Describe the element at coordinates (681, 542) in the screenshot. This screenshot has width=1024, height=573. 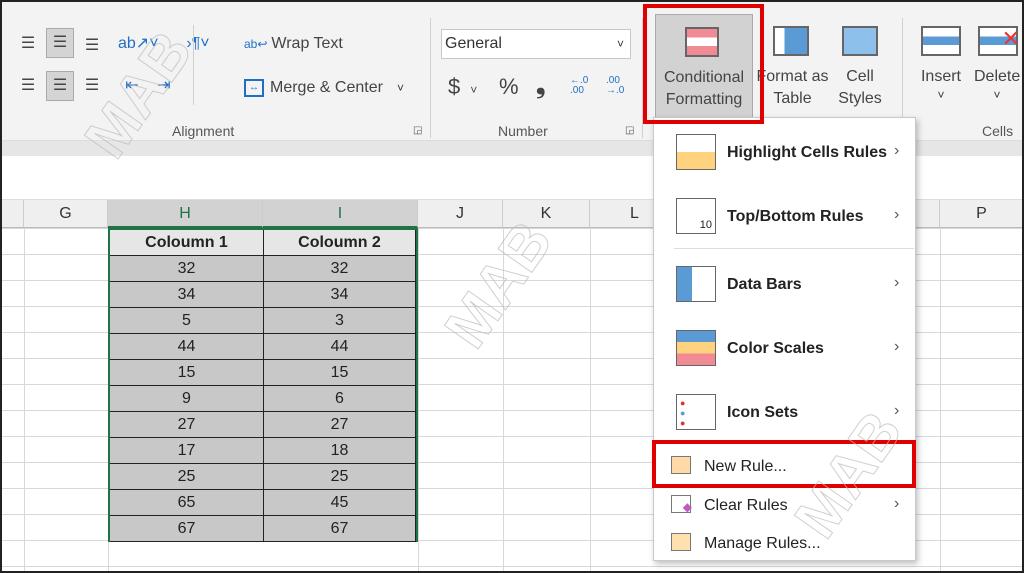
I see `manage-rules-icon` at that location.